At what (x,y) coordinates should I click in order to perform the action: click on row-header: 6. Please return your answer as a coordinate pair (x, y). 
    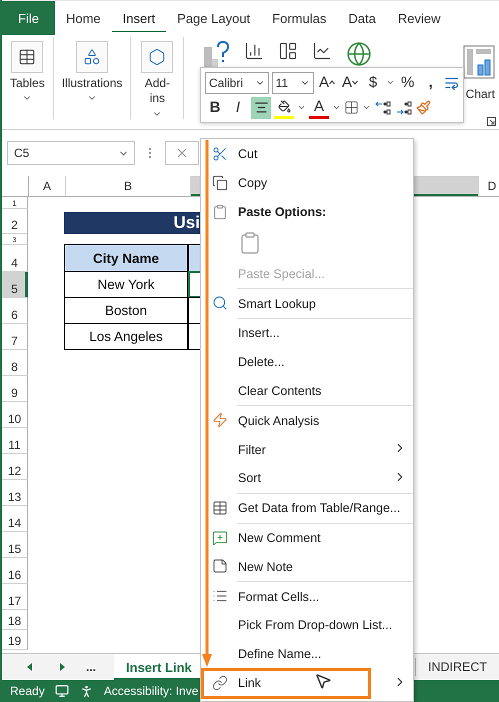
    Looking at the image, I should click on (15, 311).